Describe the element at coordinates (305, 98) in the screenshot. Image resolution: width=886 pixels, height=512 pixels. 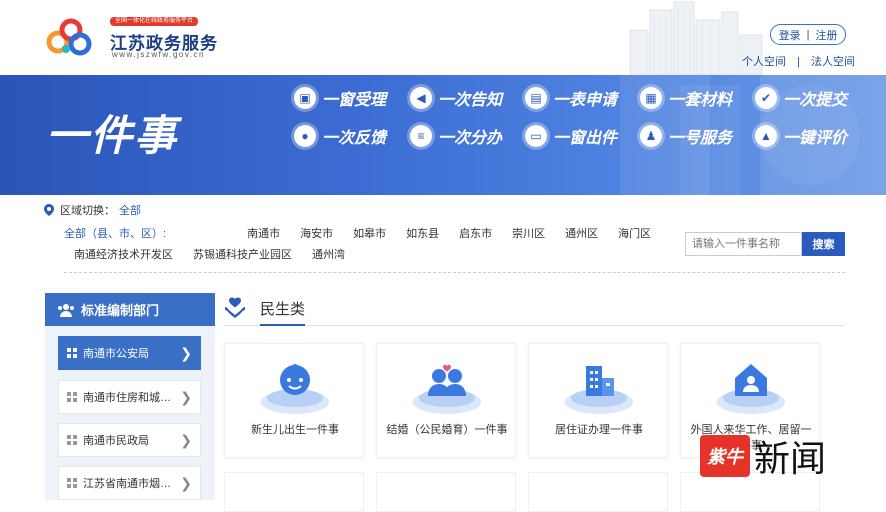
I see `window-icon: ▣` at that location.